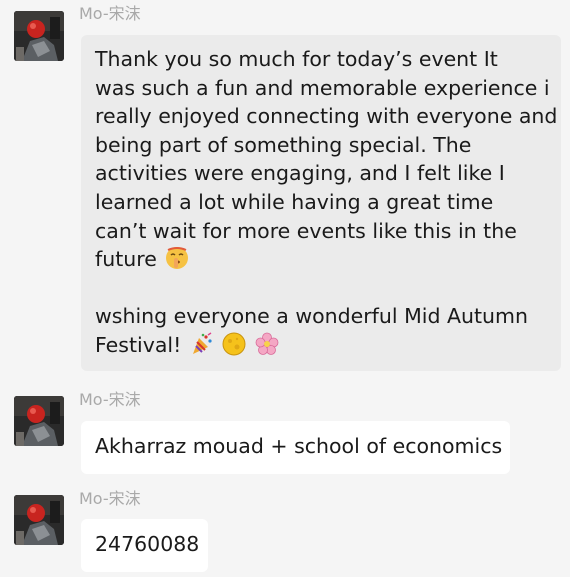 The image size is (570, 577). What do you see at coordinates (202, 344) in the screenshot?
I see `party-popper-emoji-icon` at bounding box center [202, 344].